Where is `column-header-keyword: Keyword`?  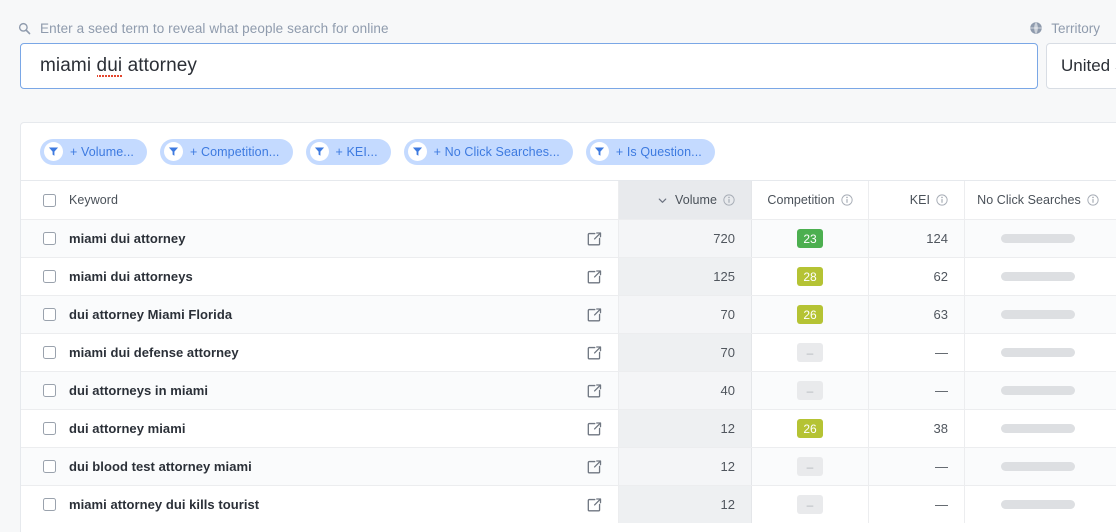 column-header-keyword: Keyword is located at coordinates (320, 200).